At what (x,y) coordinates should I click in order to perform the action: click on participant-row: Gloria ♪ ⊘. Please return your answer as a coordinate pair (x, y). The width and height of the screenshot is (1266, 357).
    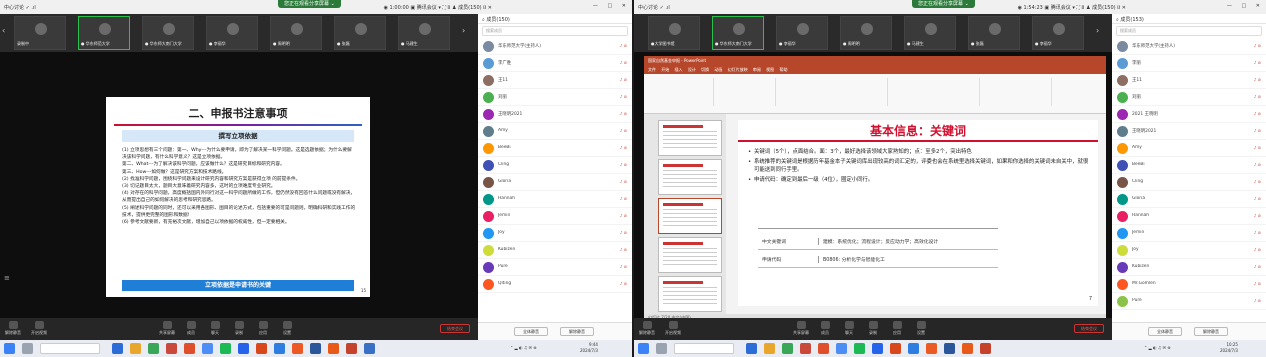
    Looking at the image, I should click on (555, 182).